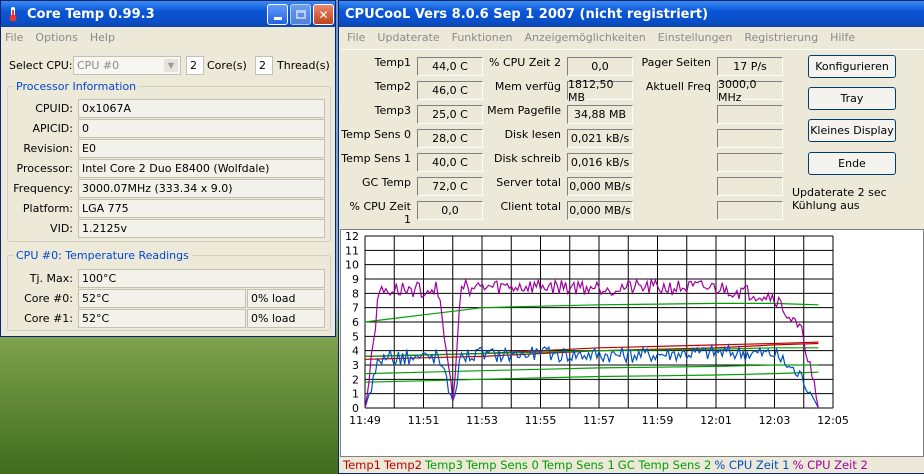 This screenshot has width=924, height=474. Describe the element at coordinates (527, 86) in the screenshot. I see `cpucool-col2-label: Mem verfüg` at that location.